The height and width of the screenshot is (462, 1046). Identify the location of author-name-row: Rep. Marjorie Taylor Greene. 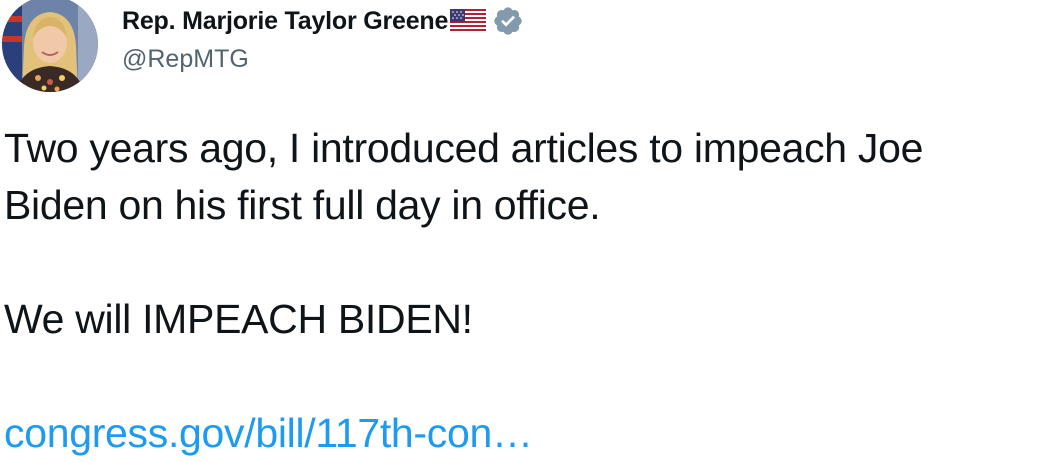
(323, 21).